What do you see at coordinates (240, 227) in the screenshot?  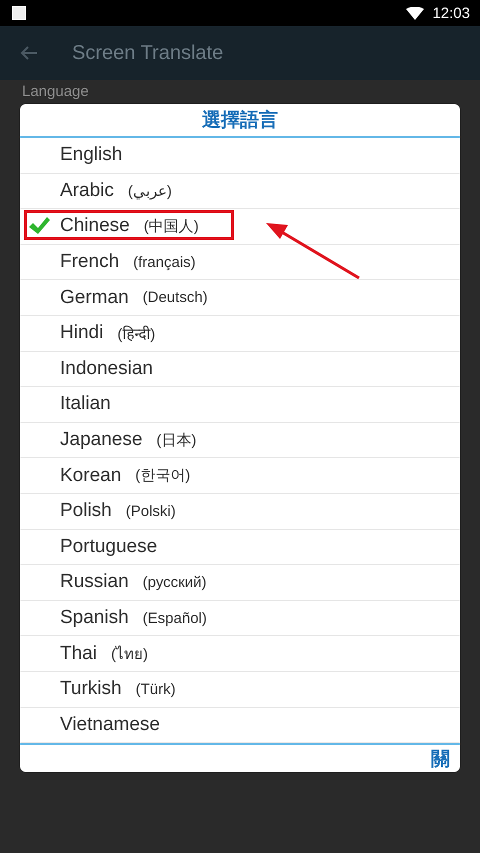 I see `language-item: Chinese (中国人)` at bounding box center [240, 227].